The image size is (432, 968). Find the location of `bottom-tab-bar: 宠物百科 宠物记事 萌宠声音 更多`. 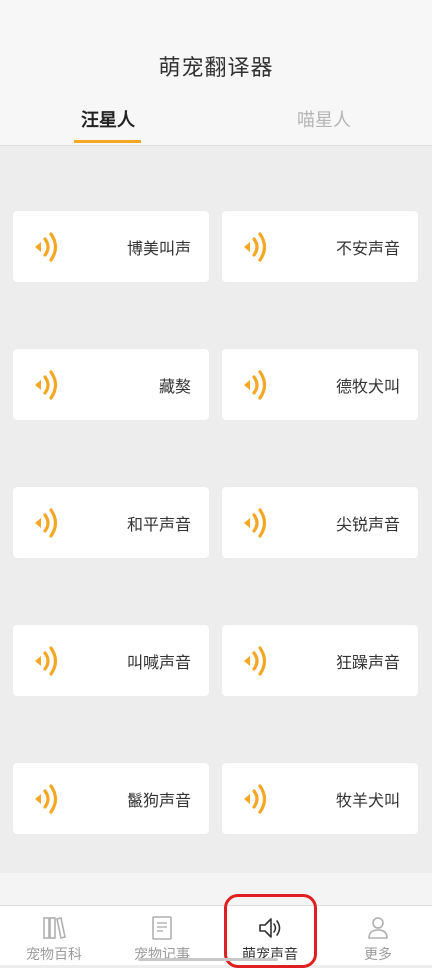

bottom-tab-bar: 宠物百科 宠物记事 萌宠声音 更多 is located at coordinates (216, 935).